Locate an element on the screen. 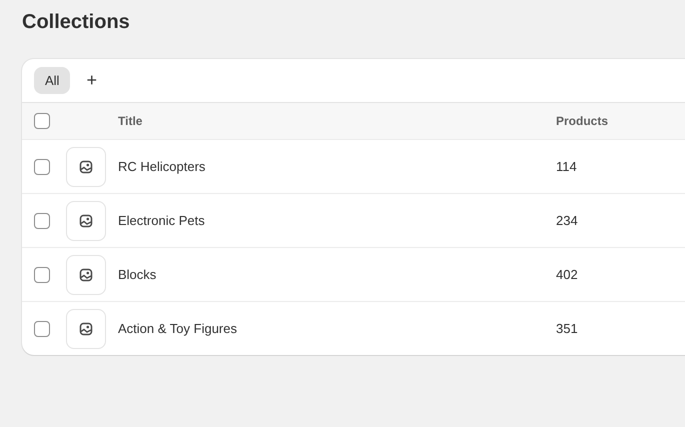 This screenshot has width=685, height=427. product-count: 114 is located at coordinates (567, 166).